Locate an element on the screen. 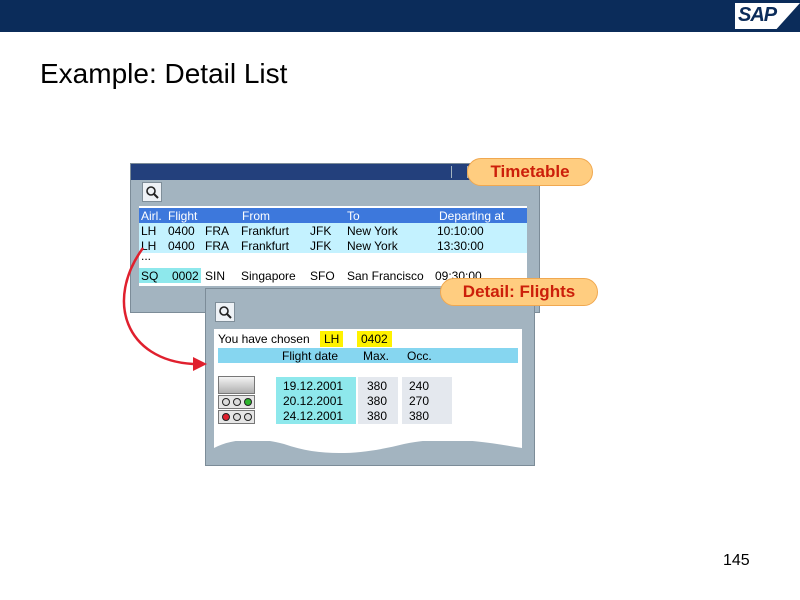 This screenshot has width=800, height=600. torn-edge is located at coordinates (368, 444).